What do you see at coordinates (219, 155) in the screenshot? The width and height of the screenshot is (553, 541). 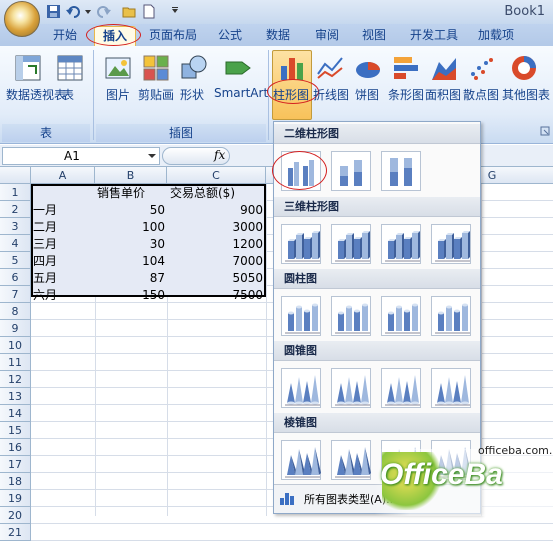 I see `insert-function-button: fx` at bounding box center [219, 155].